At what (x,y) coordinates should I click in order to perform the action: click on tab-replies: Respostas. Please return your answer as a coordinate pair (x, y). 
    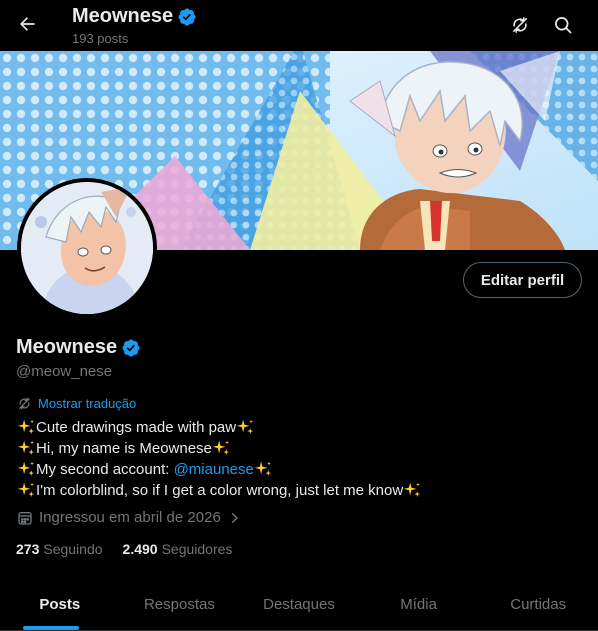
    Looking at the image, I should click on (180, 604).